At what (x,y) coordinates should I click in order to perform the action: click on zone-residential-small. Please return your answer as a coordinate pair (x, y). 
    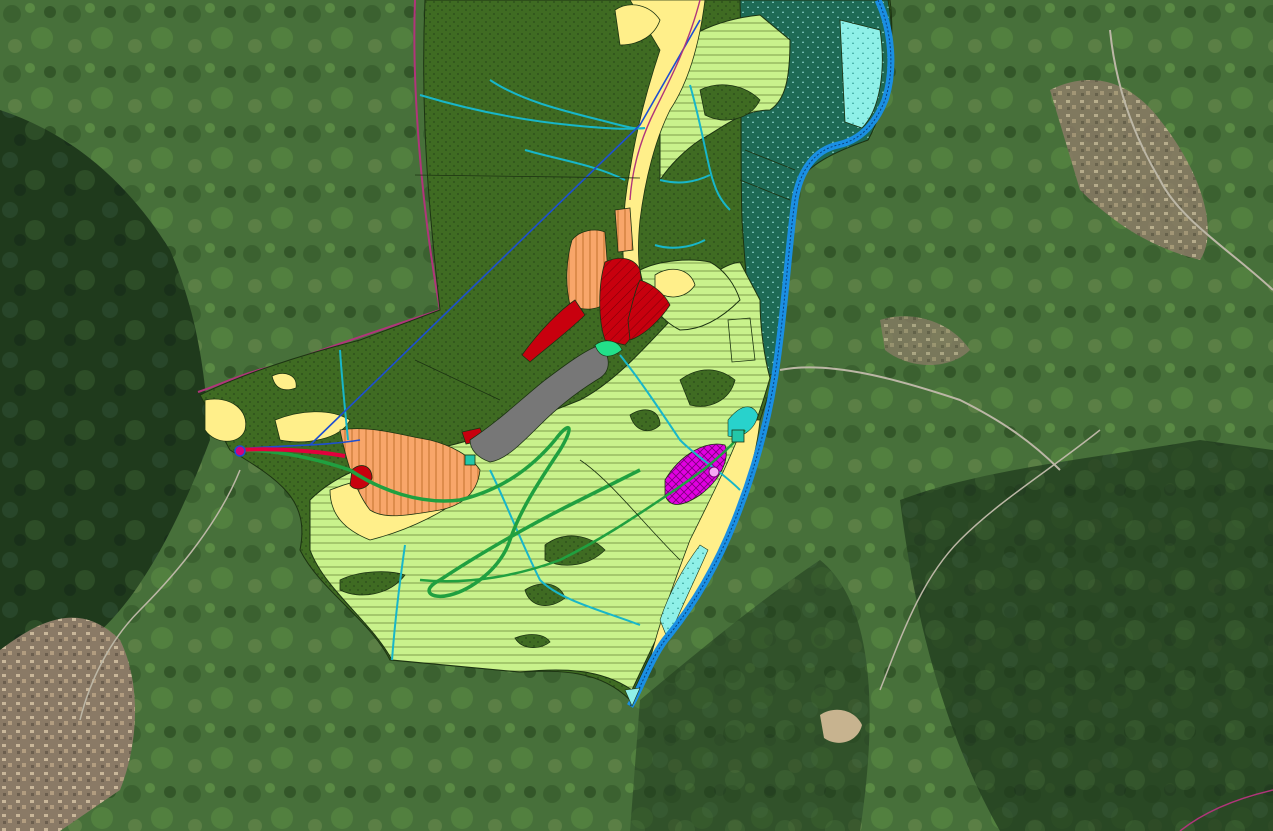
    Looking at the image, I should click on (624, 230).